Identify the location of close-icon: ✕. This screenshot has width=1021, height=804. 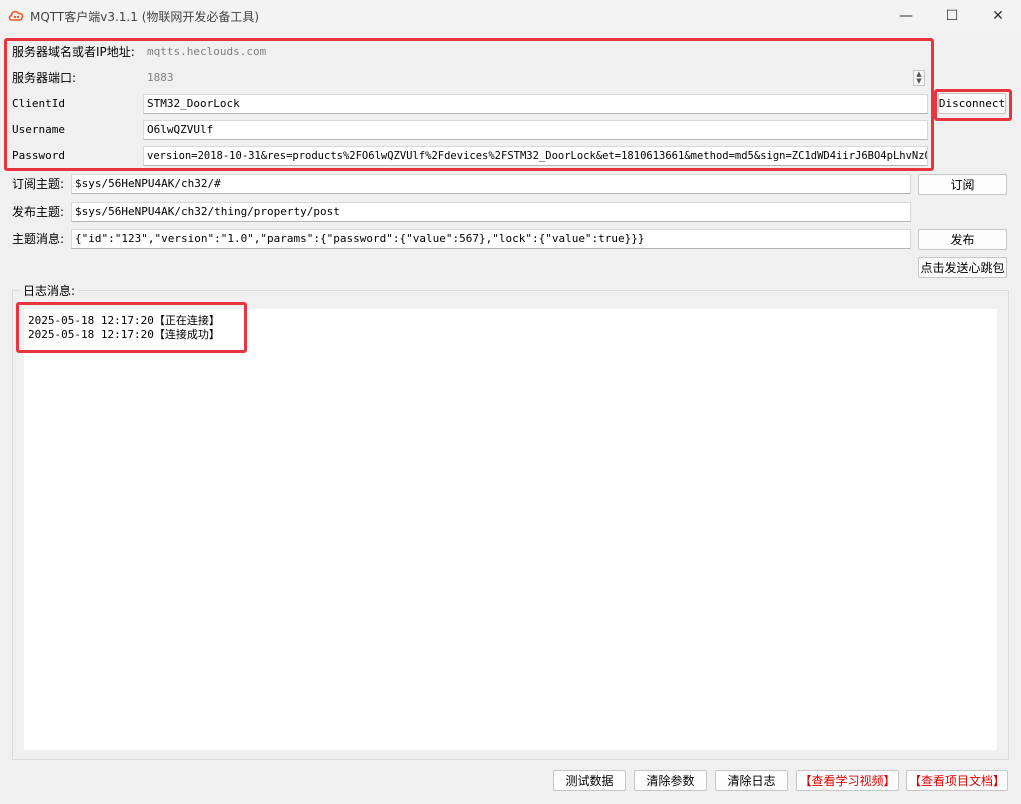
(998, 16).